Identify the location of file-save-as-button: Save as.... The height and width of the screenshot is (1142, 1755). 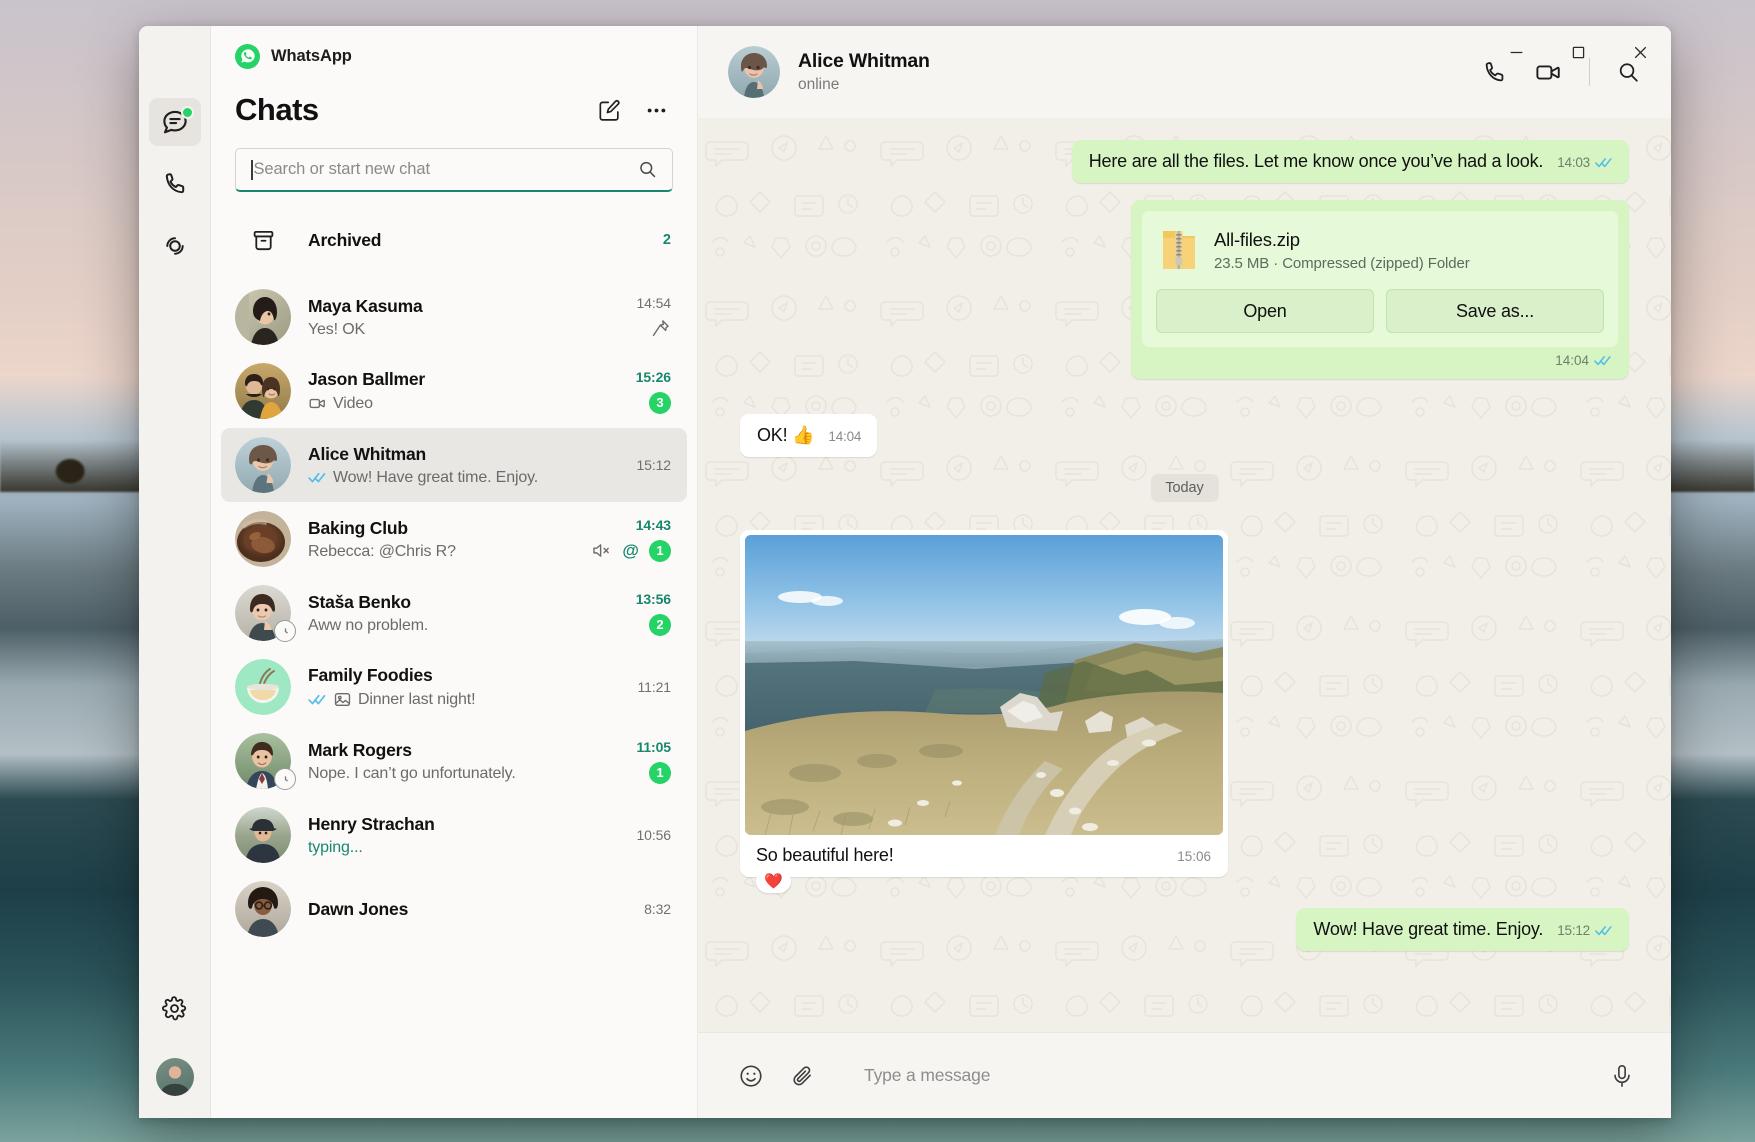
(1495, 311).